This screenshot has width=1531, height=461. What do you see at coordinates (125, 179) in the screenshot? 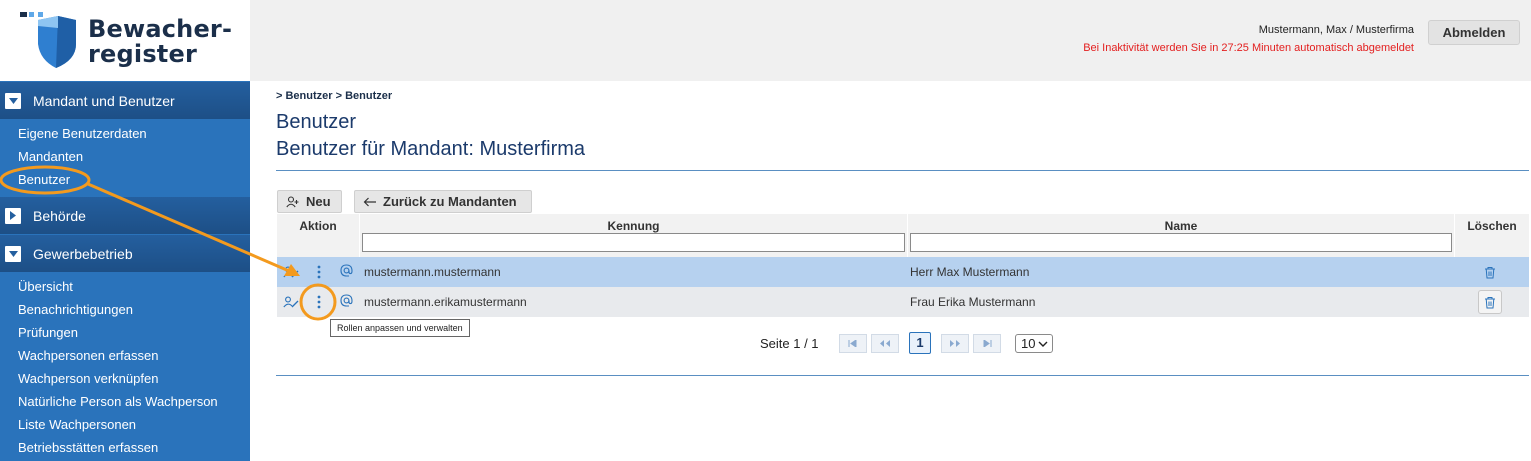
I see `sidebar-item-benutzer: Benutzer` at bounding box center [125, 179].